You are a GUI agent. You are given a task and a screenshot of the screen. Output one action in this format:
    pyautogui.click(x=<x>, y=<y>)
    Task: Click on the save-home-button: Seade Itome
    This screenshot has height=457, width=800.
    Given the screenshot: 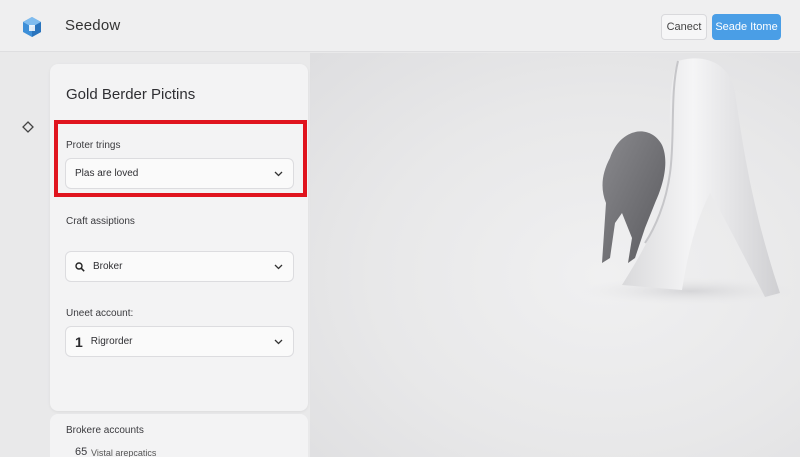 What is the action you would take?
    pyautogui.click(x=746, y=27)
    